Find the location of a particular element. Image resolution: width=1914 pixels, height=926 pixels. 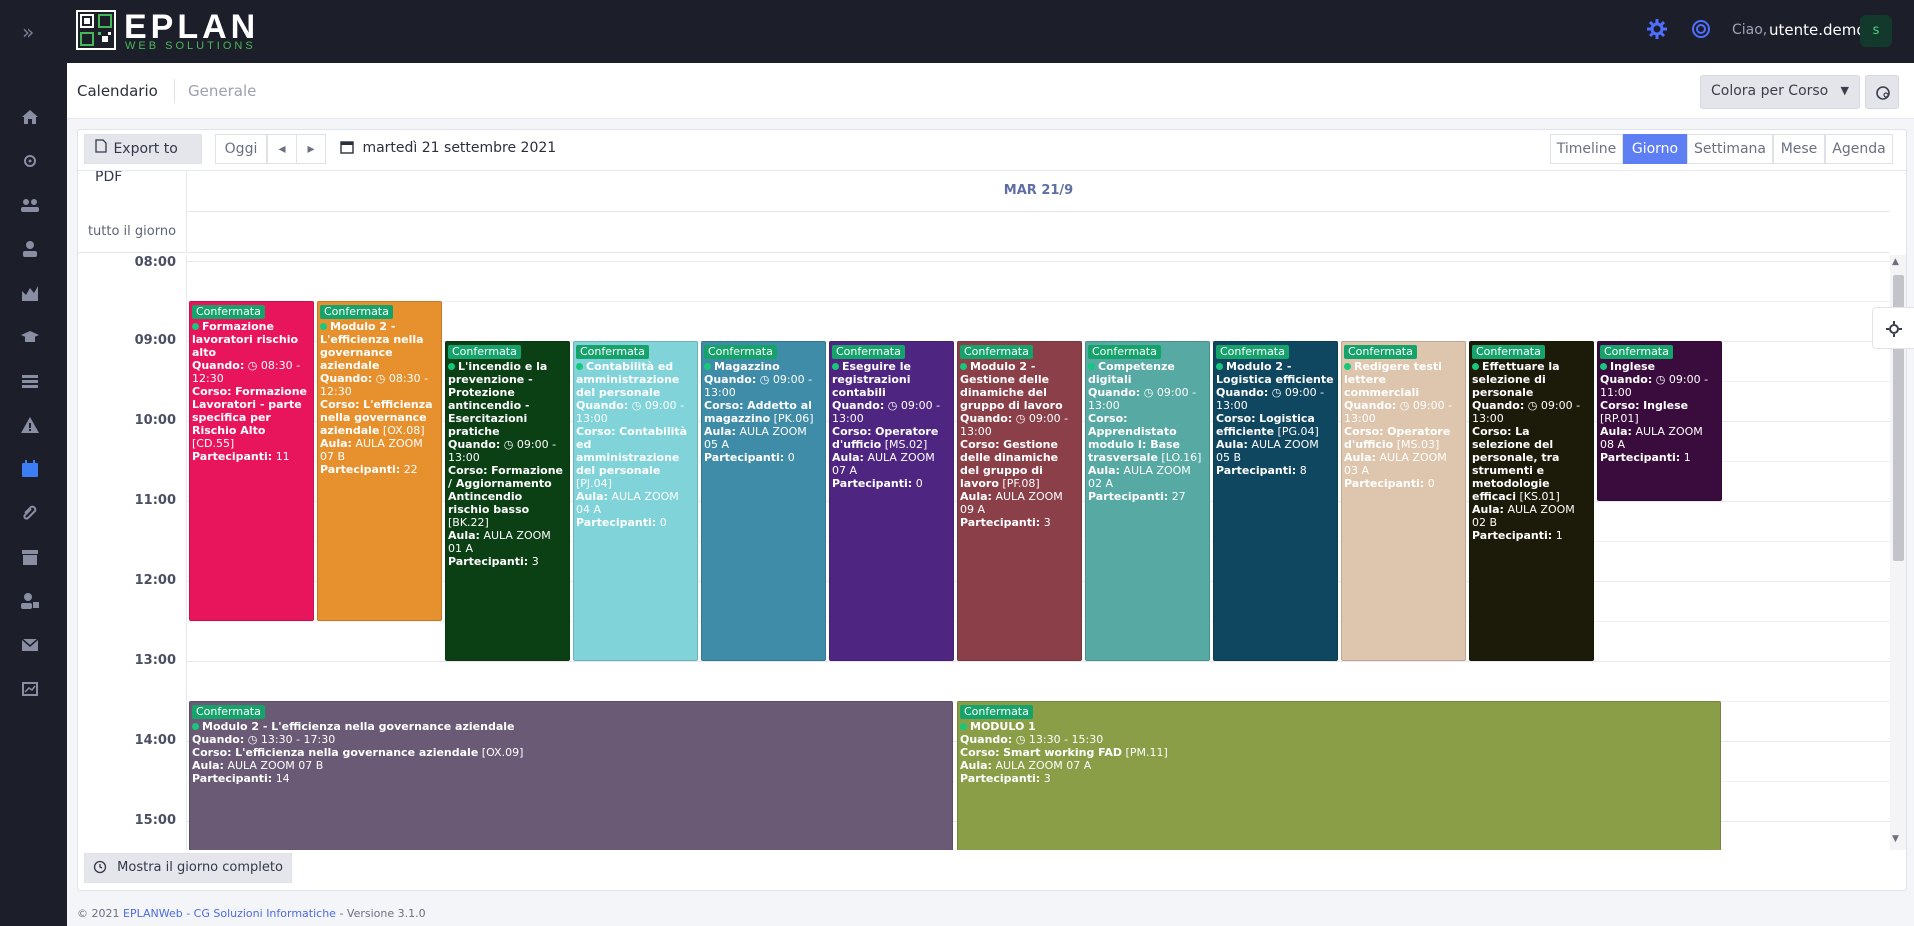

graduation-cap-icon is located at coordinates (30, 337).